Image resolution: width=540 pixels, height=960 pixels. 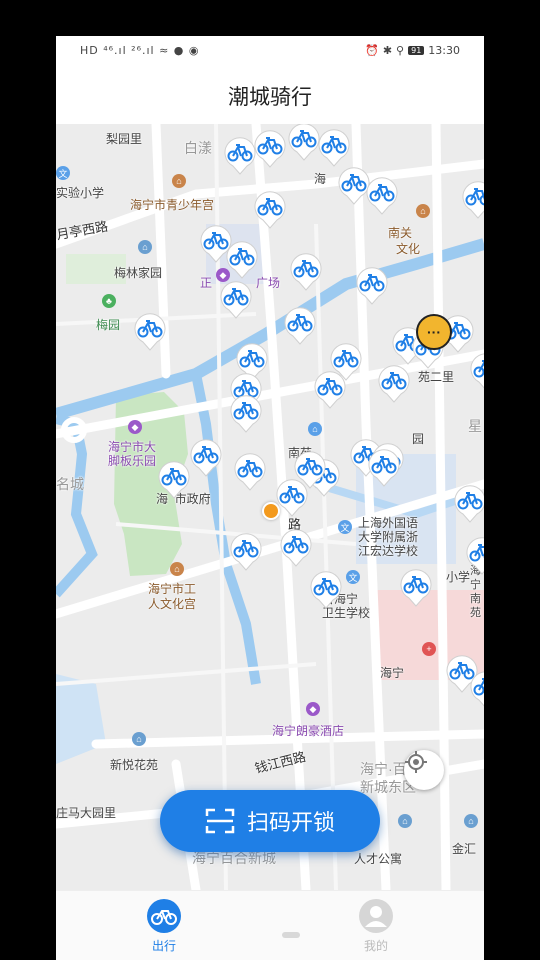 What do you see at coordinates (198, 148) in the screenshot?
I see `map-label: 白漾` at bounding box center [198, 148].